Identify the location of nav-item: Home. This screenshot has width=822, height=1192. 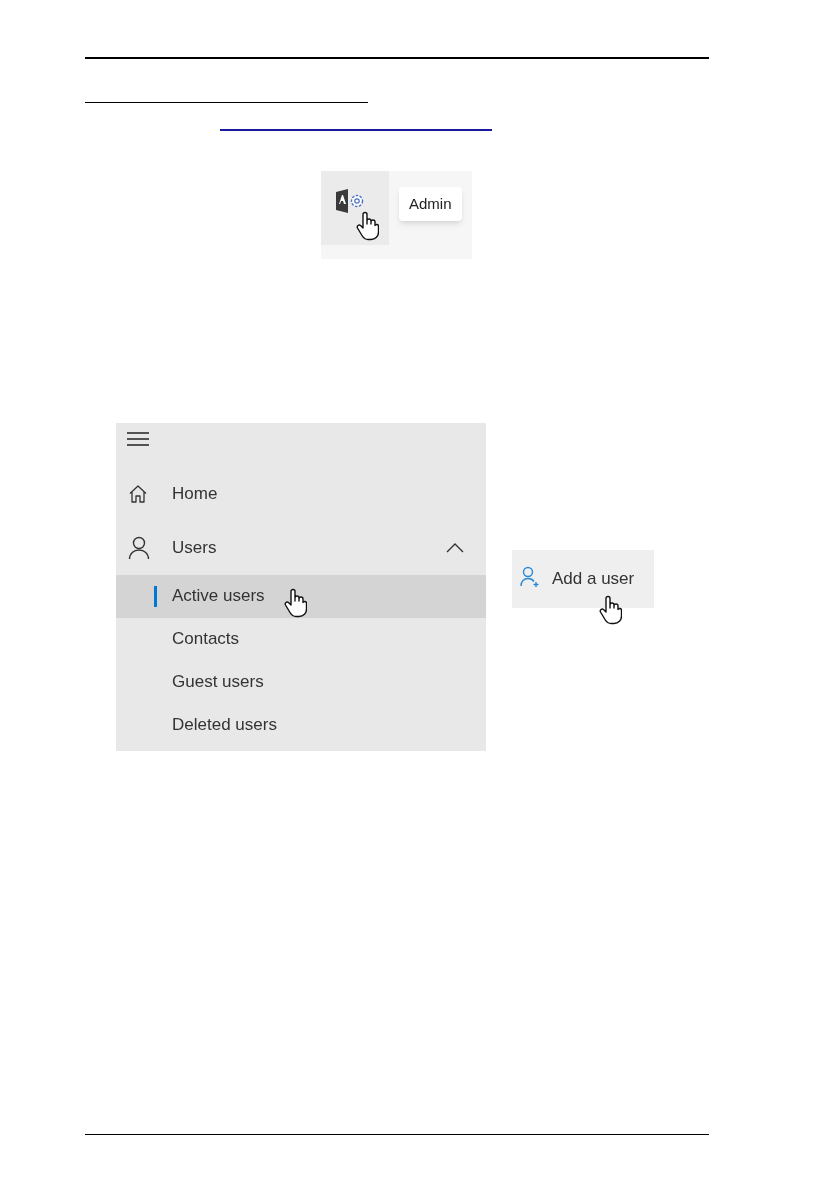
(301, 493).